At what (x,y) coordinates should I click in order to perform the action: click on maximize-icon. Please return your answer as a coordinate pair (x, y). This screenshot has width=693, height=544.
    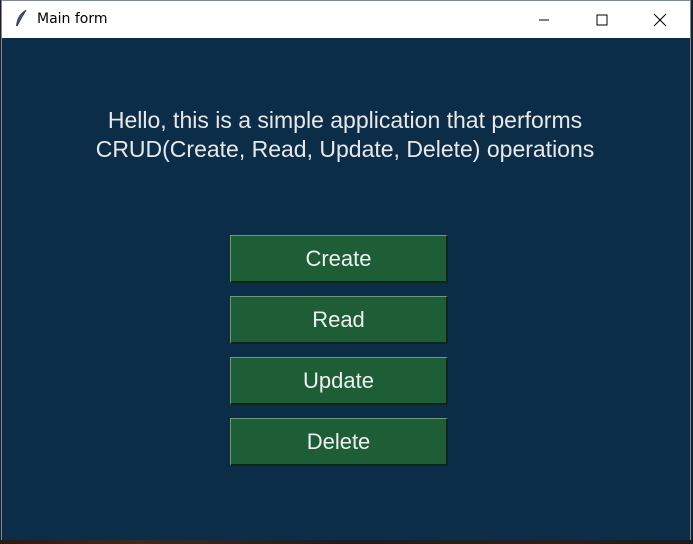
    Looking at the image, I should click on (602, 19).